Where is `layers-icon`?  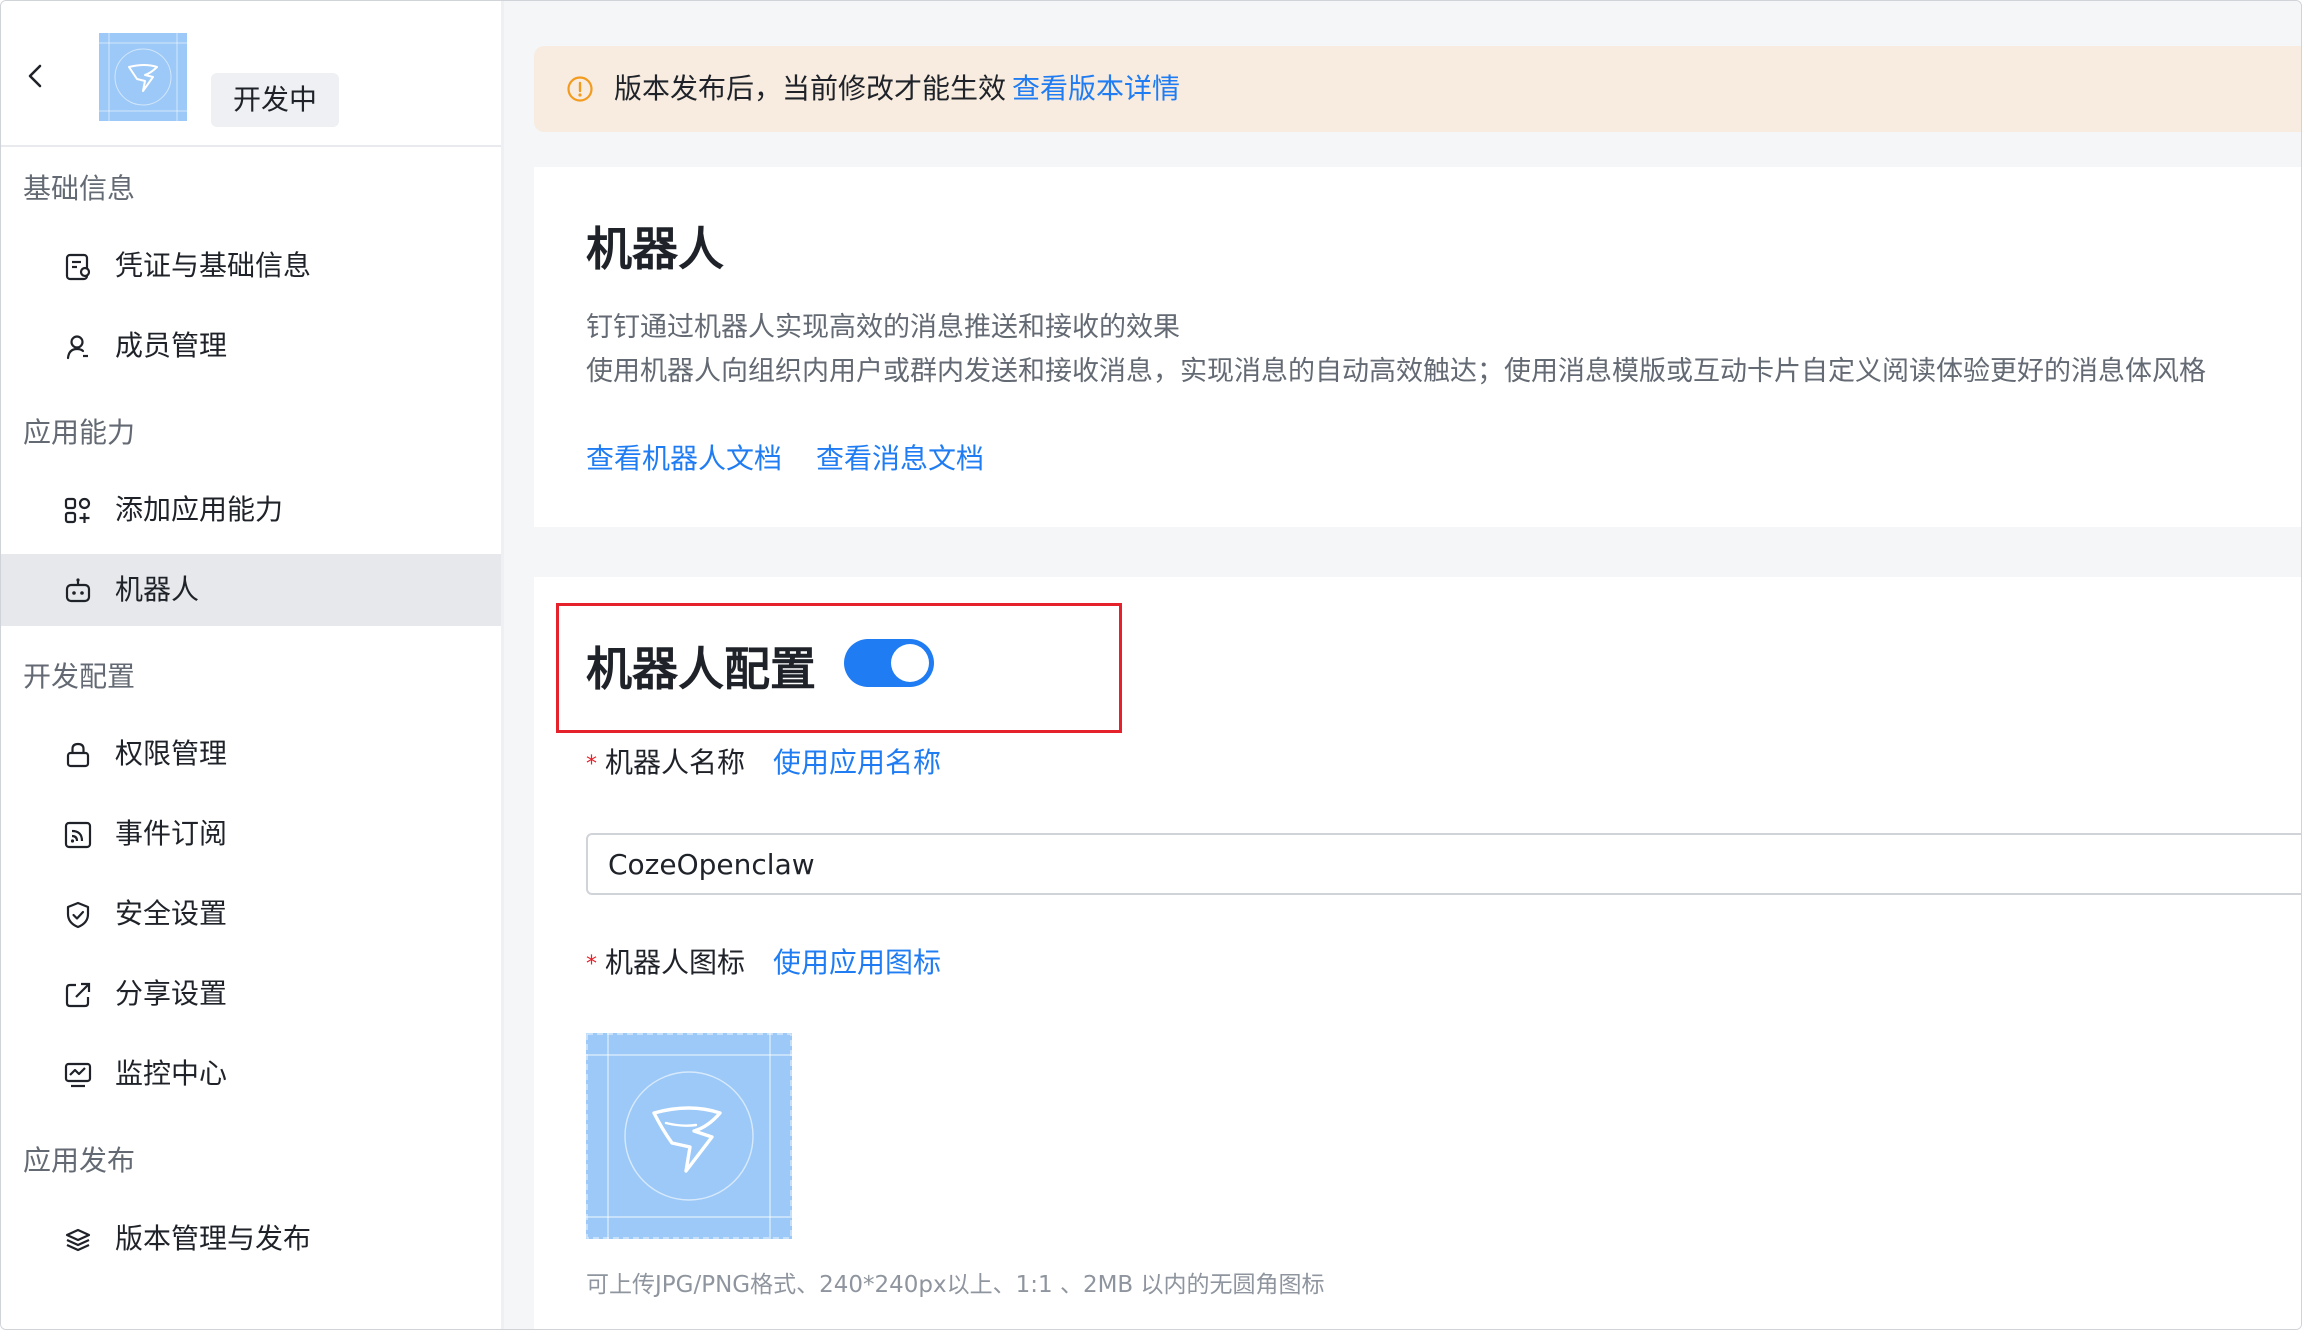
layers-icon is located at coordinates (78, 1240).